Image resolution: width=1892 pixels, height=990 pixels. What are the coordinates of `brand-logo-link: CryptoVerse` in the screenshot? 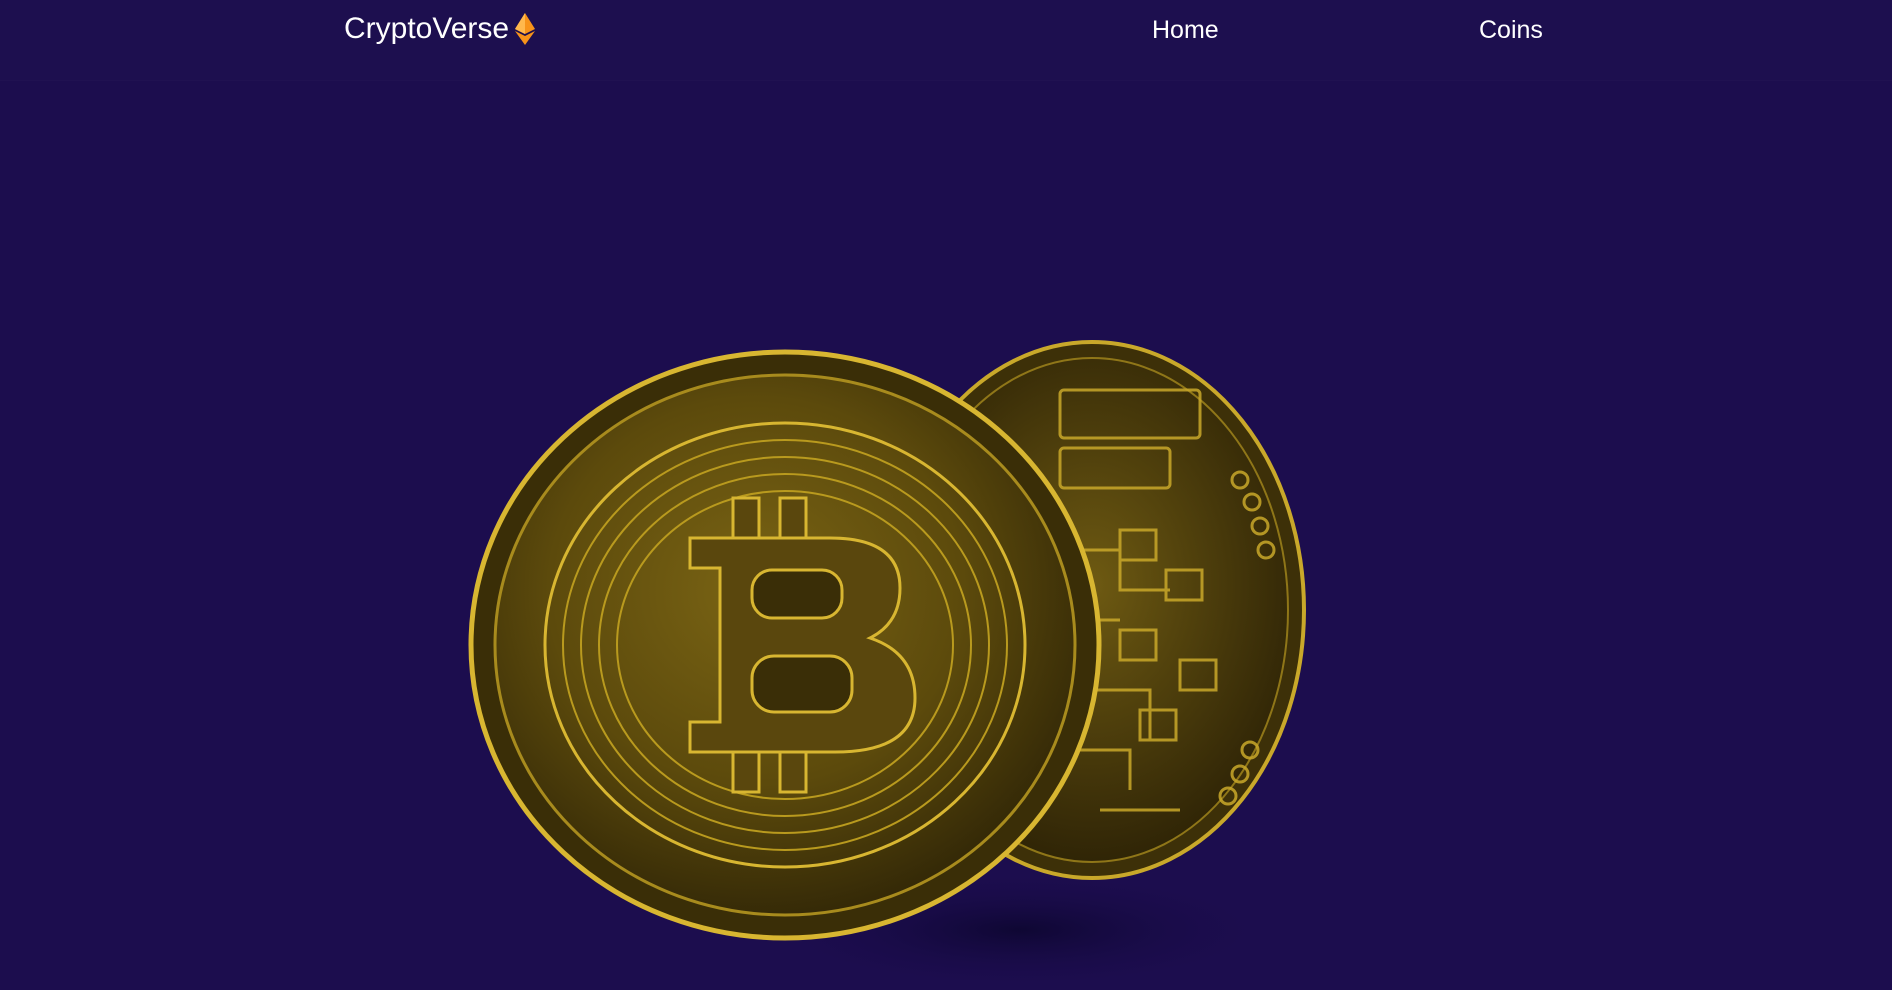 It's located at (440, 29).